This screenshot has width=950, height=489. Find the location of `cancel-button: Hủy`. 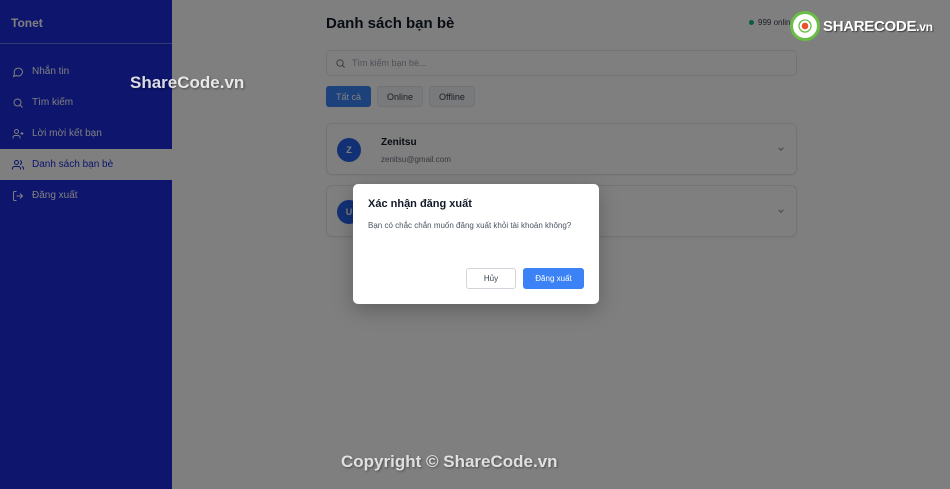

cancel-button: Hủy is located at coordinates (491, 278).